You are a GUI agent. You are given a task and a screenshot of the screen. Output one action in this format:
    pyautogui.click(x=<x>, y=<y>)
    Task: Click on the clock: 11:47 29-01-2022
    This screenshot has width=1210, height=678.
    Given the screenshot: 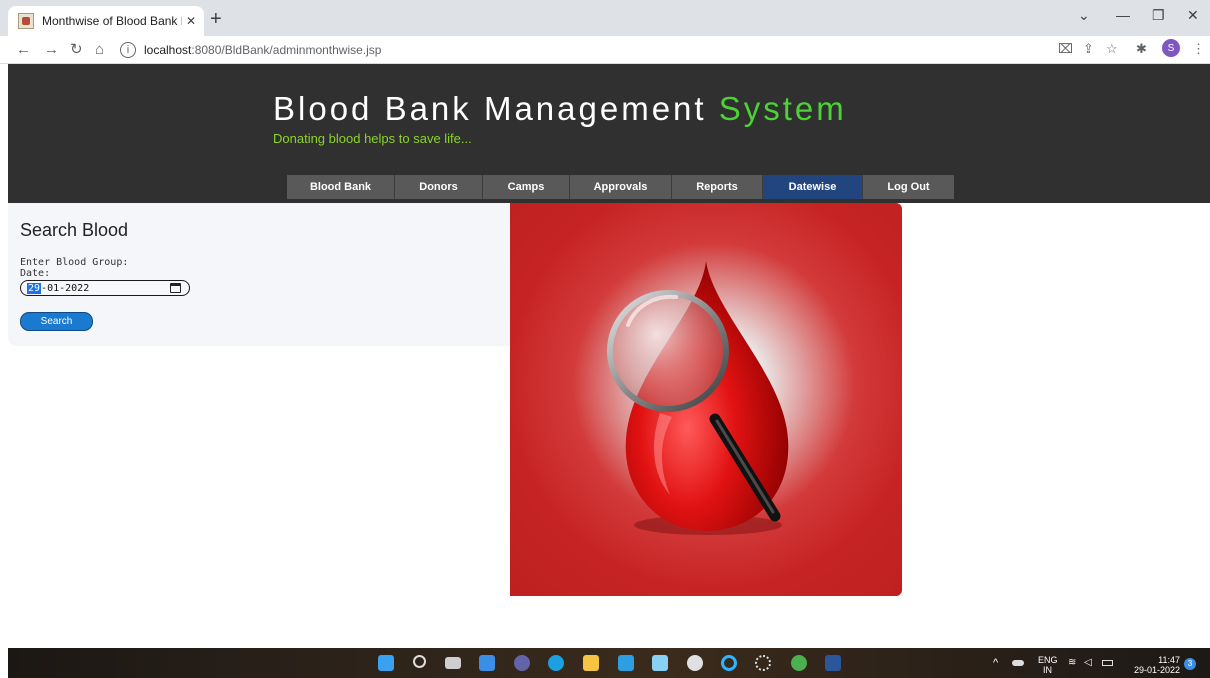 What is the action you would take?
    pyautogui.click(x=1154, y=665)
    